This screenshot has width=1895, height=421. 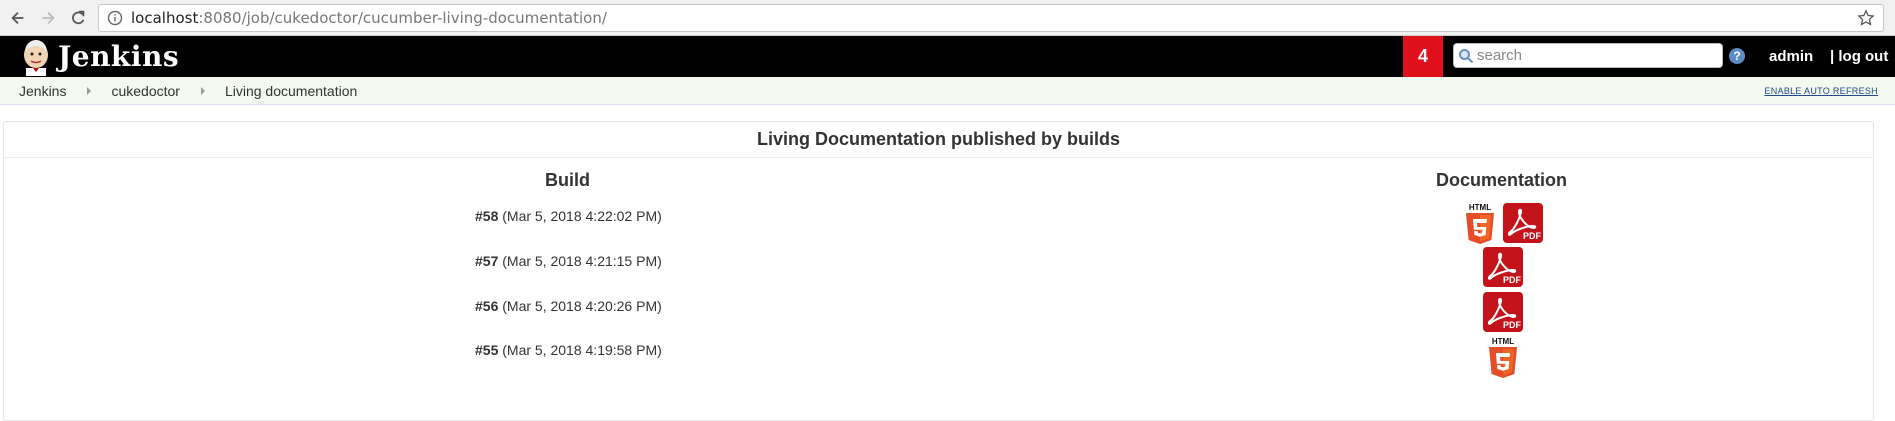 I want to click on notification-badge: 4, so click(x=1423, y=56).